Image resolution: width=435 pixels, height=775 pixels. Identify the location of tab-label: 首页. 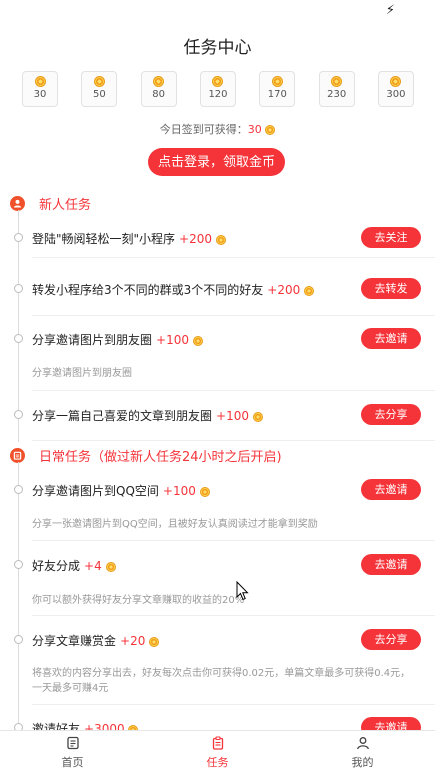
(72, 762).